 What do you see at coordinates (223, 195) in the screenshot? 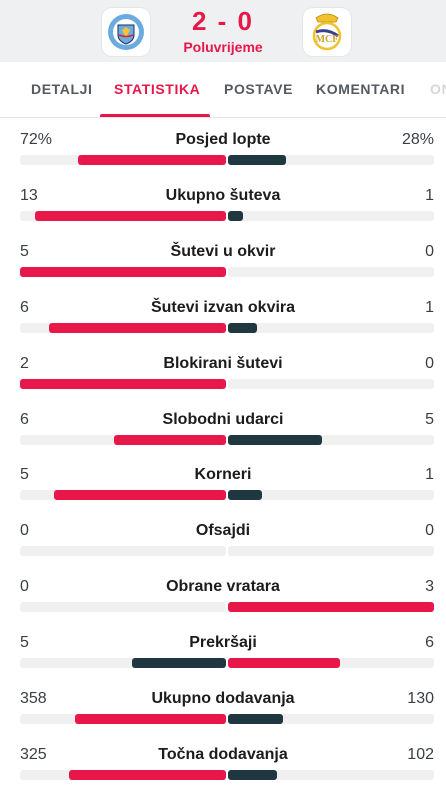
I see `stat-label: Ukupno šuteva` at bounding box center [223, 195].